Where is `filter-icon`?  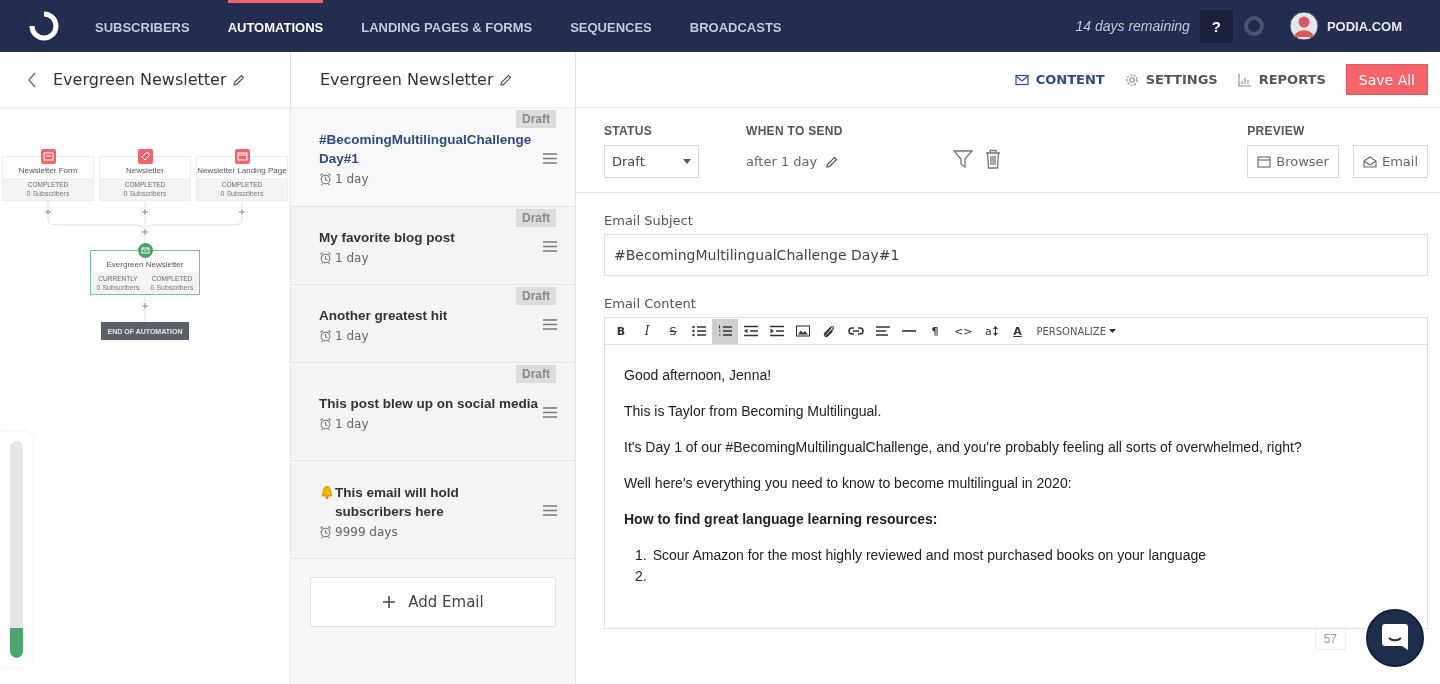
filter-icon is located at coordinates (962, 159).